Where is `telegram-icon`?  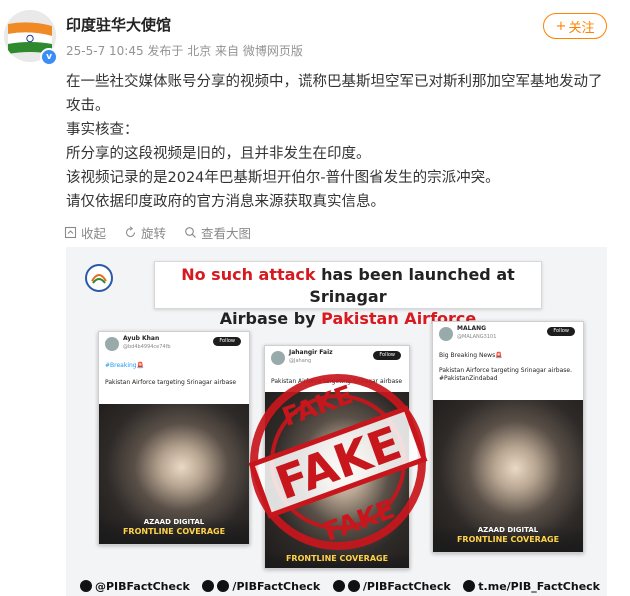 telegram-icon is located at coordinates (469, 586).